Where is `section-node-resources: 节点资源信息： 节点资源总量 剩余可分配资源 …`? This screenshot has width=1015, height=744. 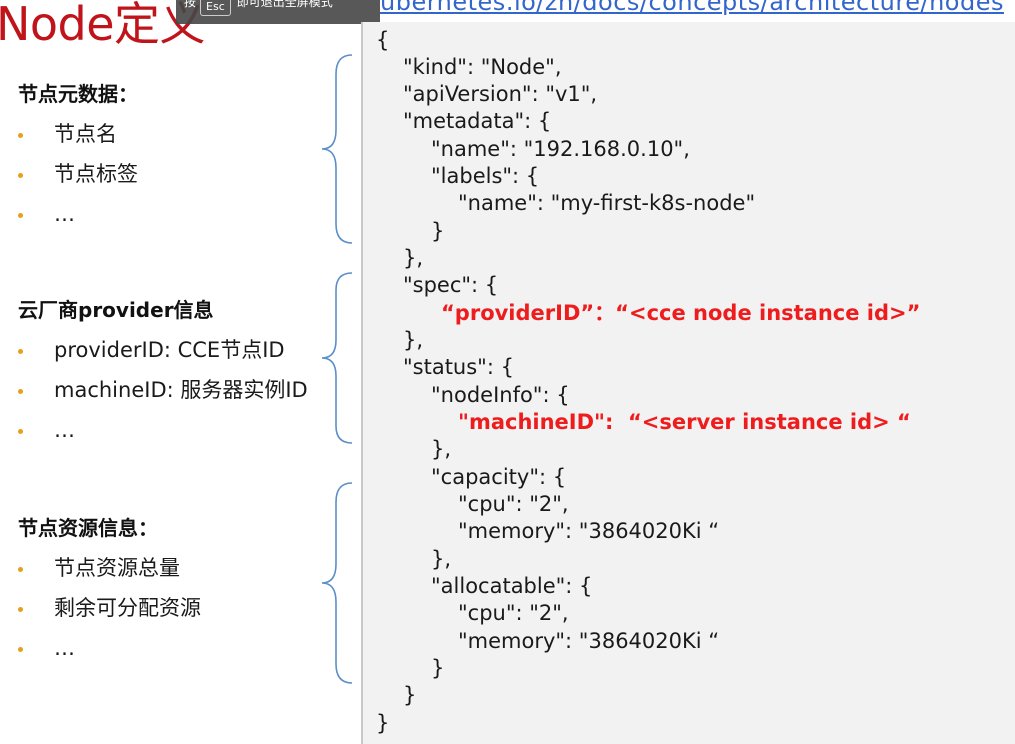 section-node-resources: 节点资源信息： 节点资源总量 剩余可分配资源 … is located at coordinates (109, 588).